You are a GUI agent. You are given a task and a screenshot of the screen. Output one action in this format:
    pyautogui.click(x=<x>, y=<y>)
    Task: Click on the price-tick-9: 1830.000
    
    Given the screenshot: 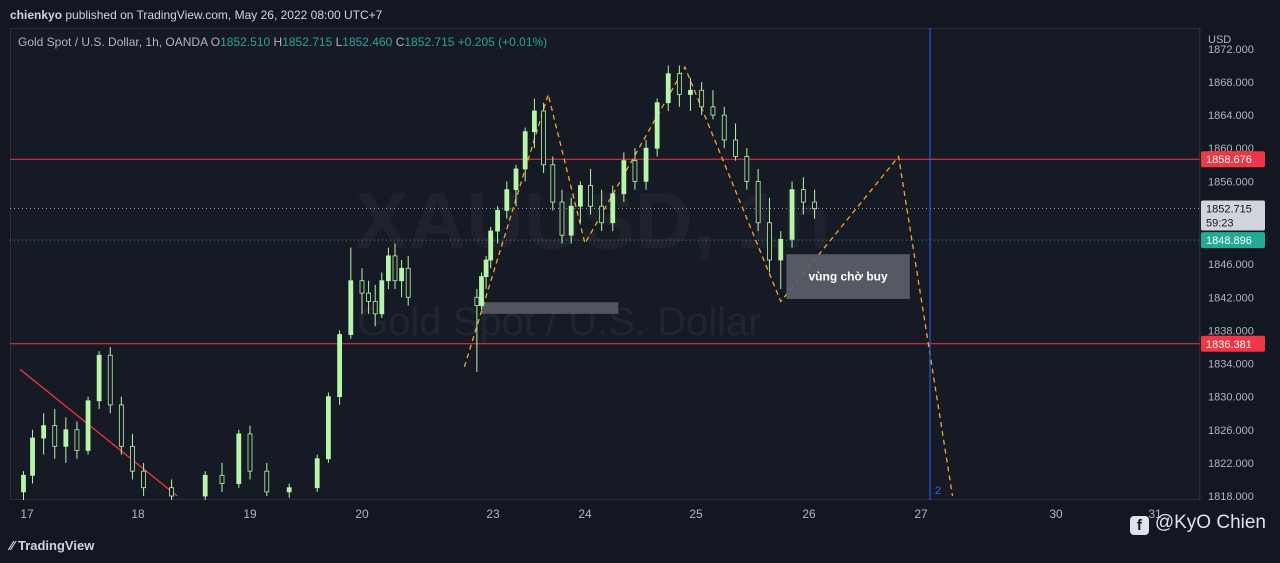 What is the action you would take?
    pyautogui.click(x=1231, y=398)
    